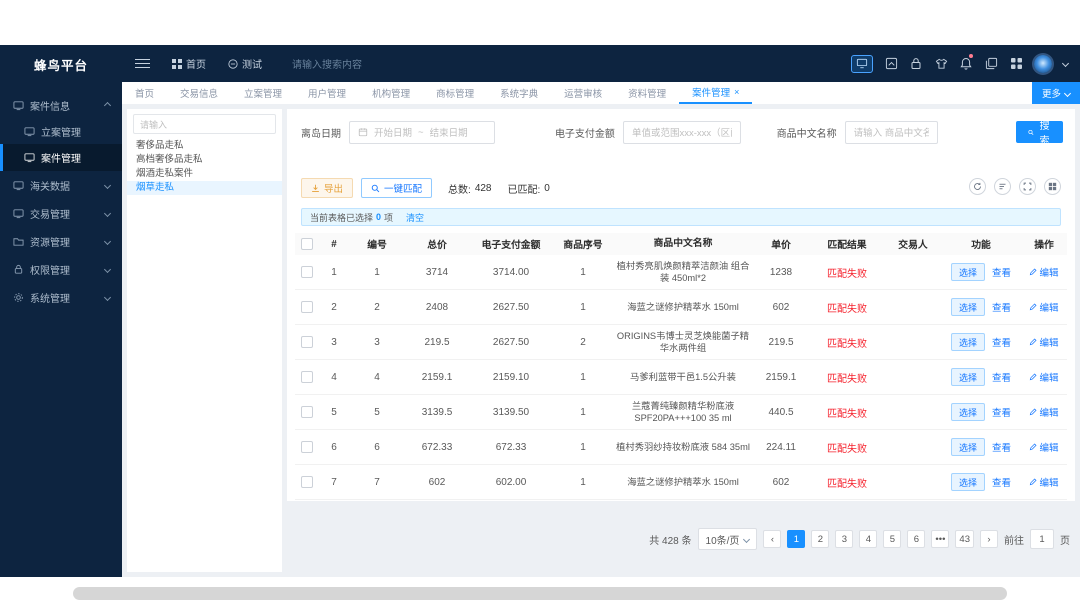 The image size is (1080, 607). Describe the element at coordinates (966, 62) in the screenshot. I see `bell-icon` at that location.